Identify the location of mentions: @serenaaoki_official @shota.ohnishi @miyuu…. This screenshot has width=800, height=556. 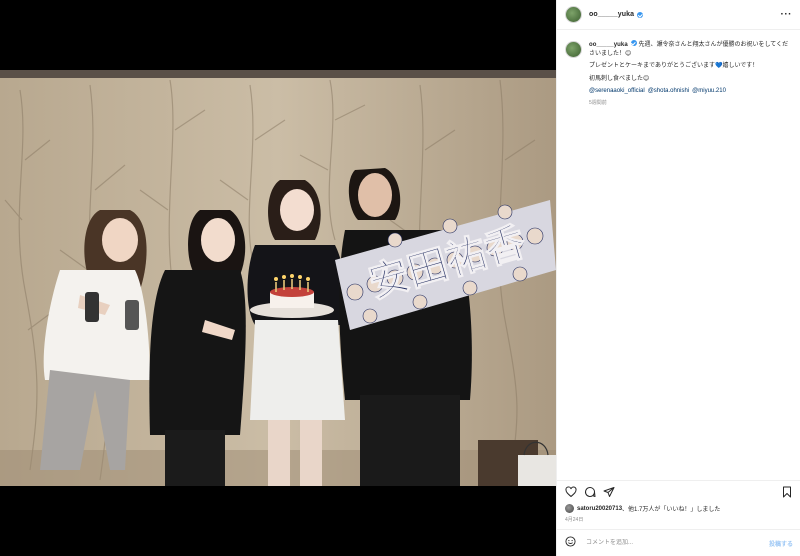
(690, 91).